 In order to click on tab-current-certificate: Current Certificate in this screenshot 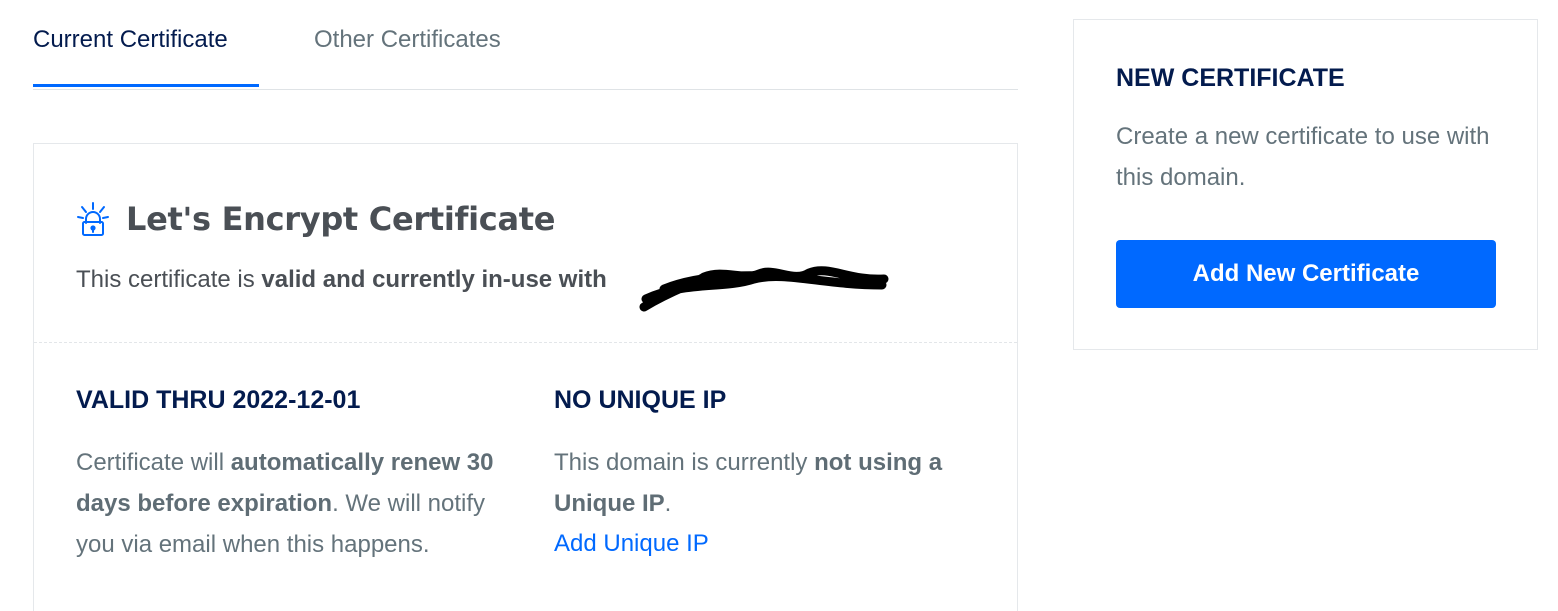, I will do `click(130, 40)`.